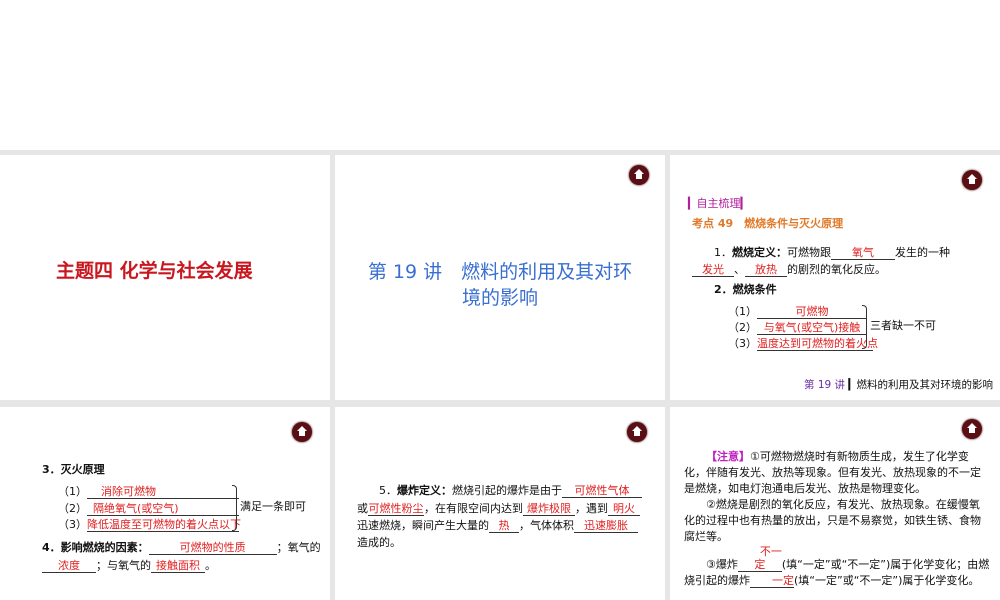 This screenshot has height=600, width=1000. I want to click on answer-blank: 温度达到可燃物的着火点, so click(817, 344).